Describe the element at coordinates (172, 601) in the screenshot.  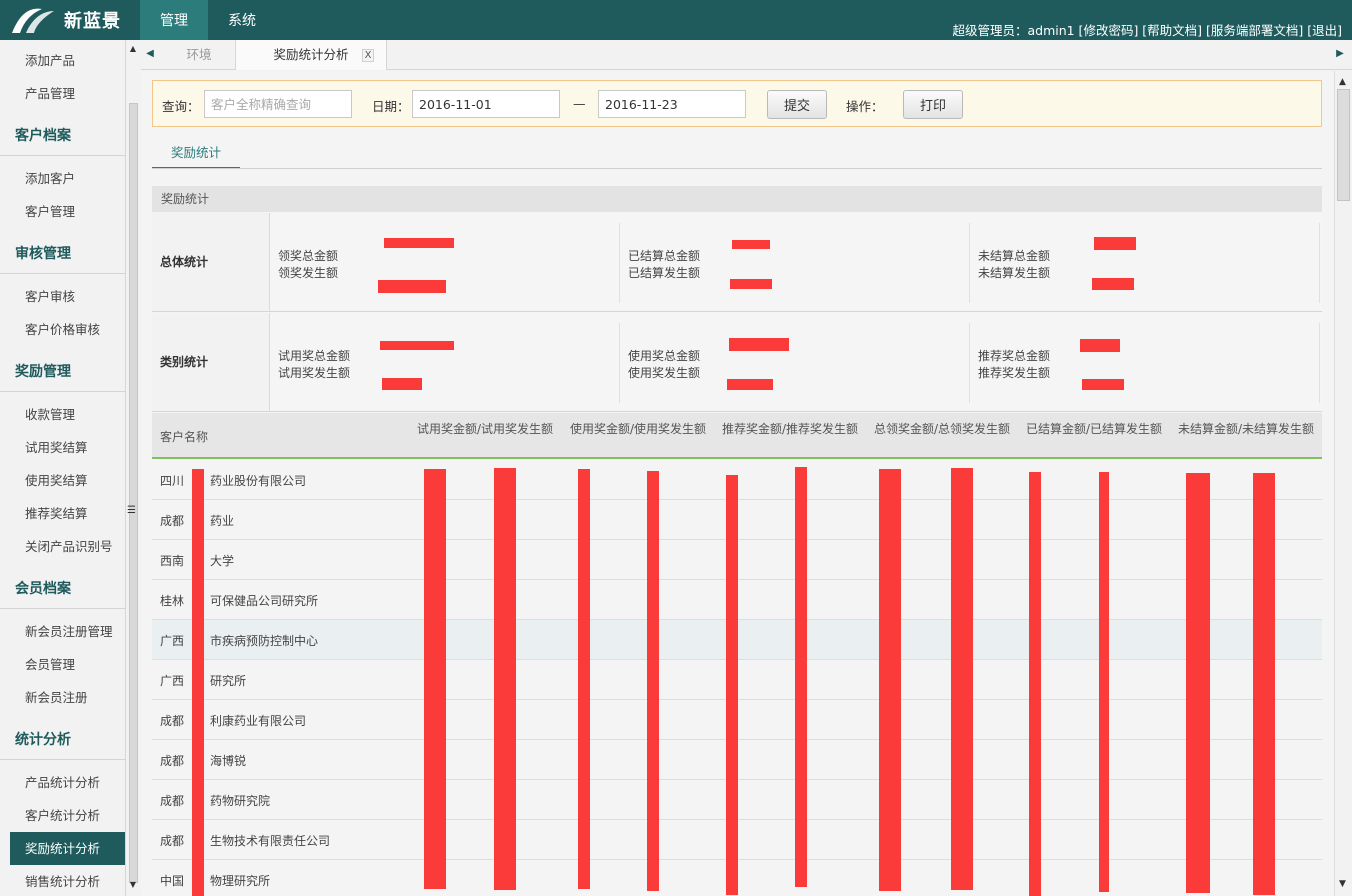
I see `customer-name: 桂林` at that location.